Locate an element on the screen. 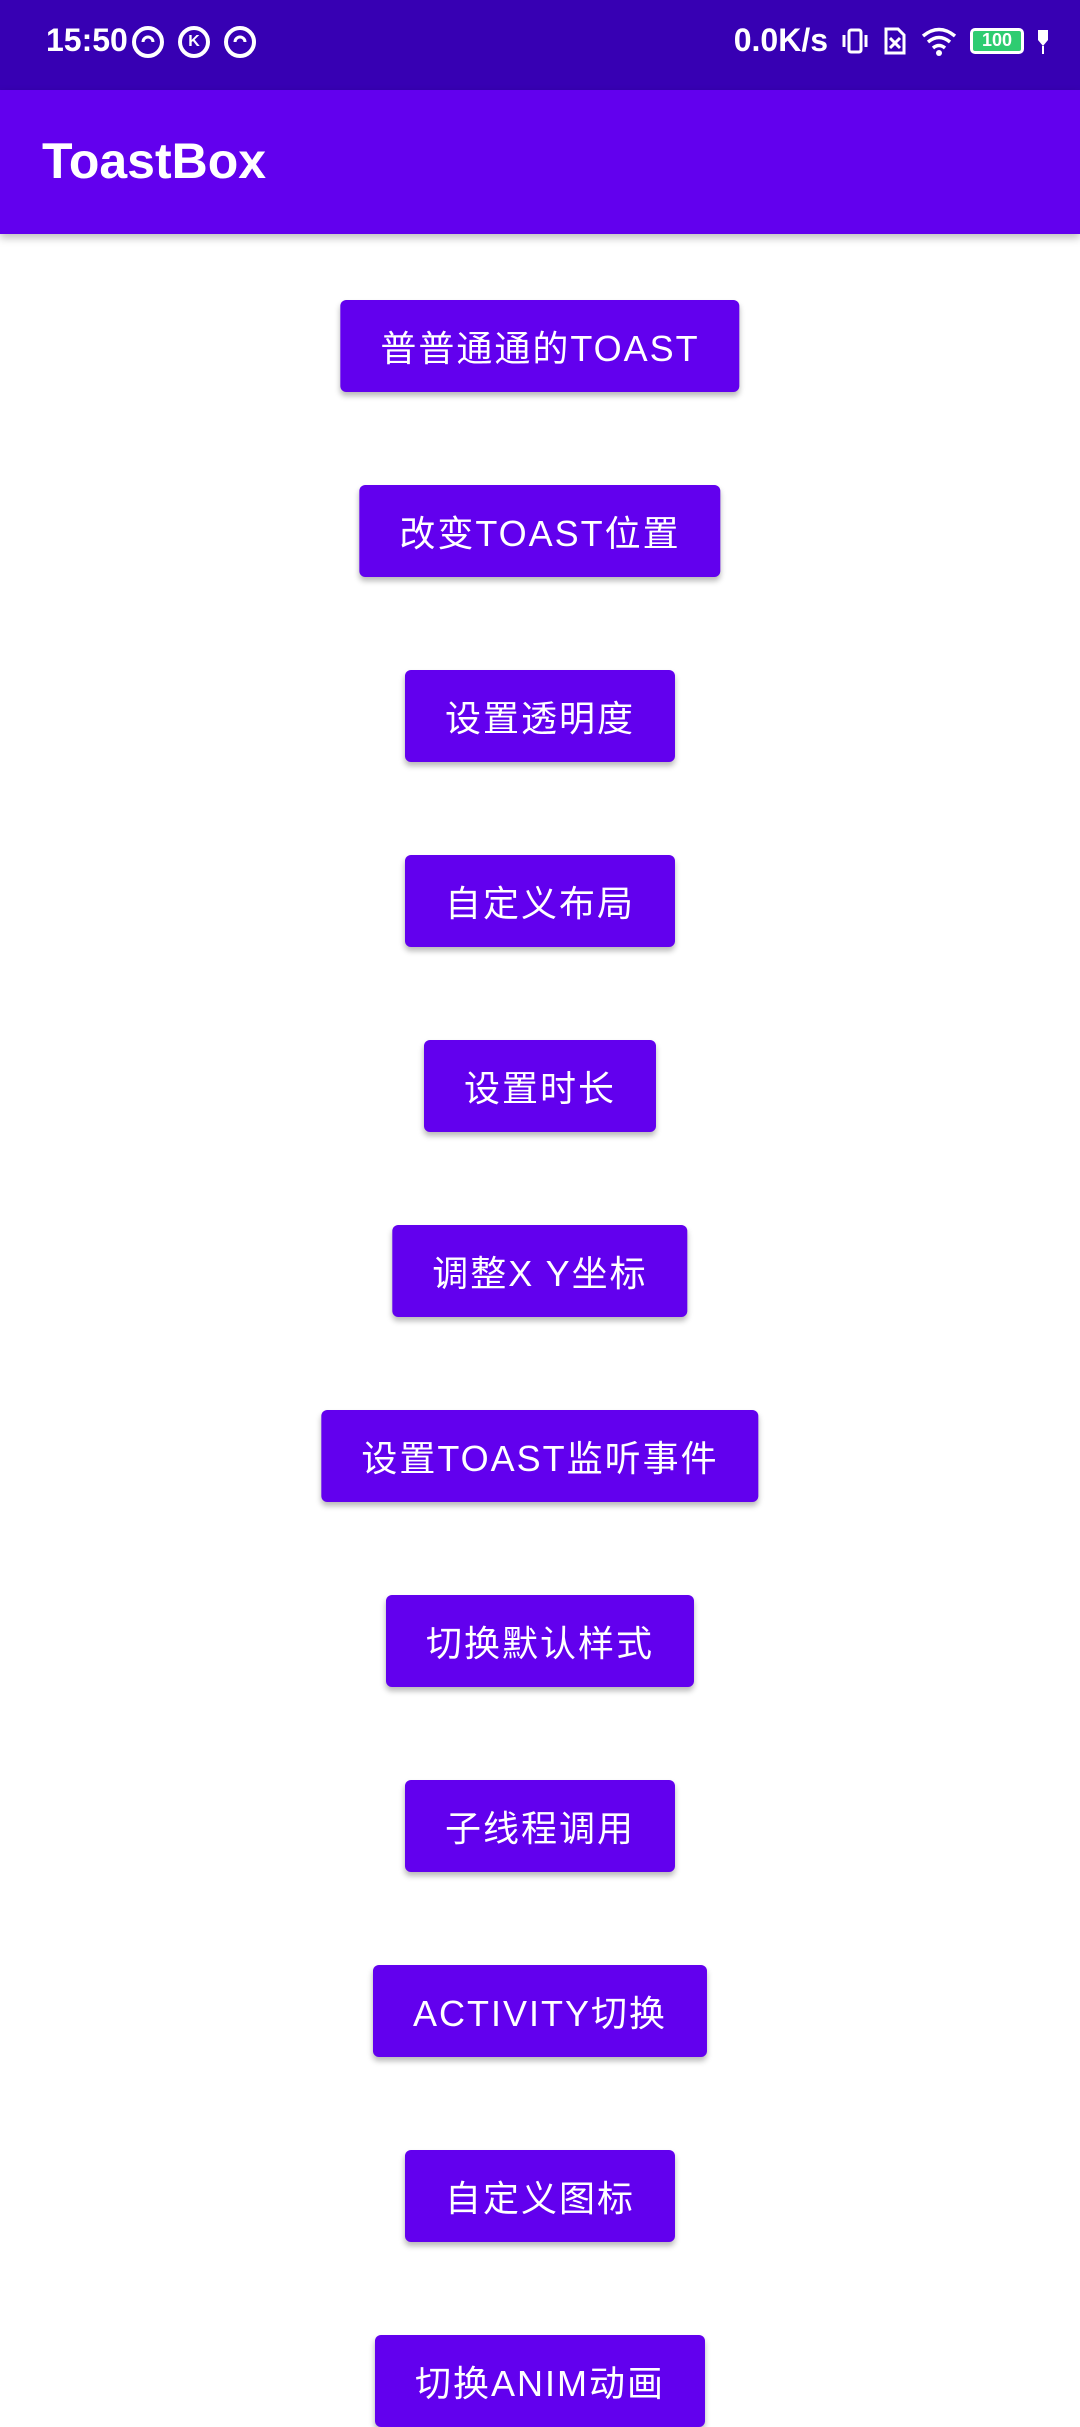 This screenshot has height=2427, width=1080. status-bar: 15:50 K 0.0K/s 100 is located at coordinates (540, 45).